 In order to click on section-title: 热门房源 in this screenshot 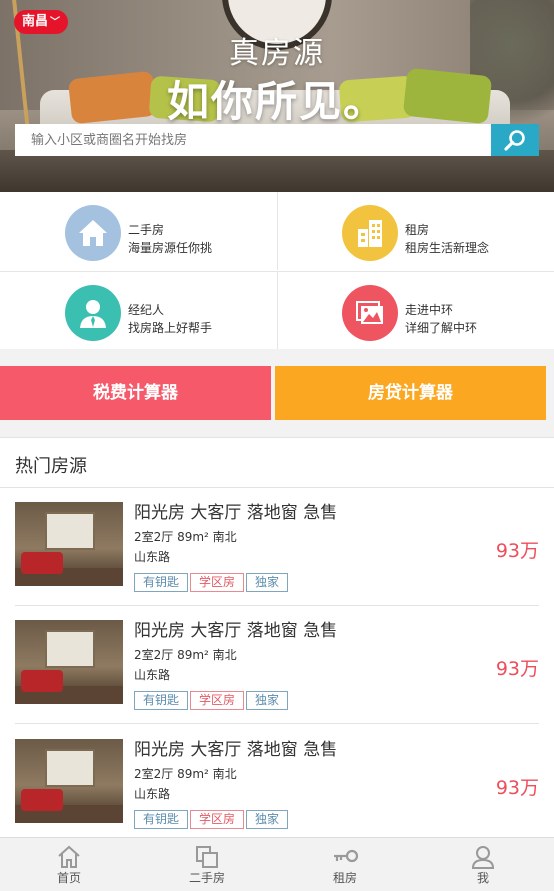, I will do `click(51, 466)`.